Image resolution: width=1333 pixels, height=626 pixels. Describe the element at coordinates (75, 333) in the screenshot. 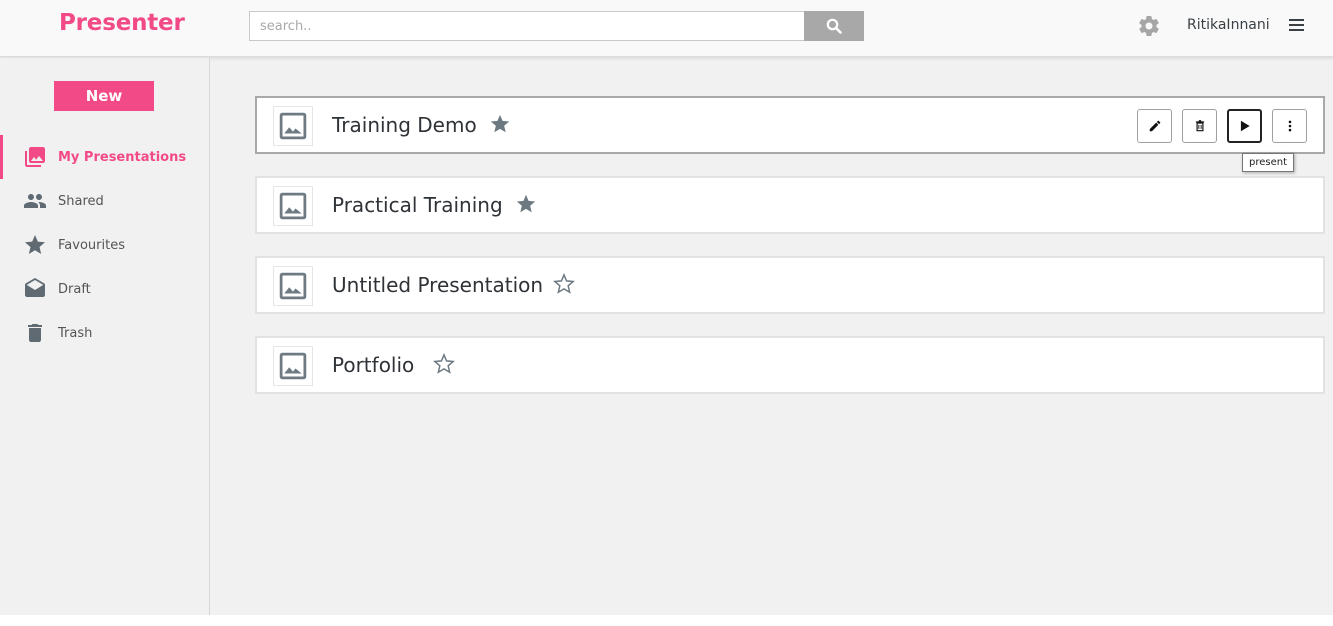

I see `sidebar-item-label: Trash` at that location.